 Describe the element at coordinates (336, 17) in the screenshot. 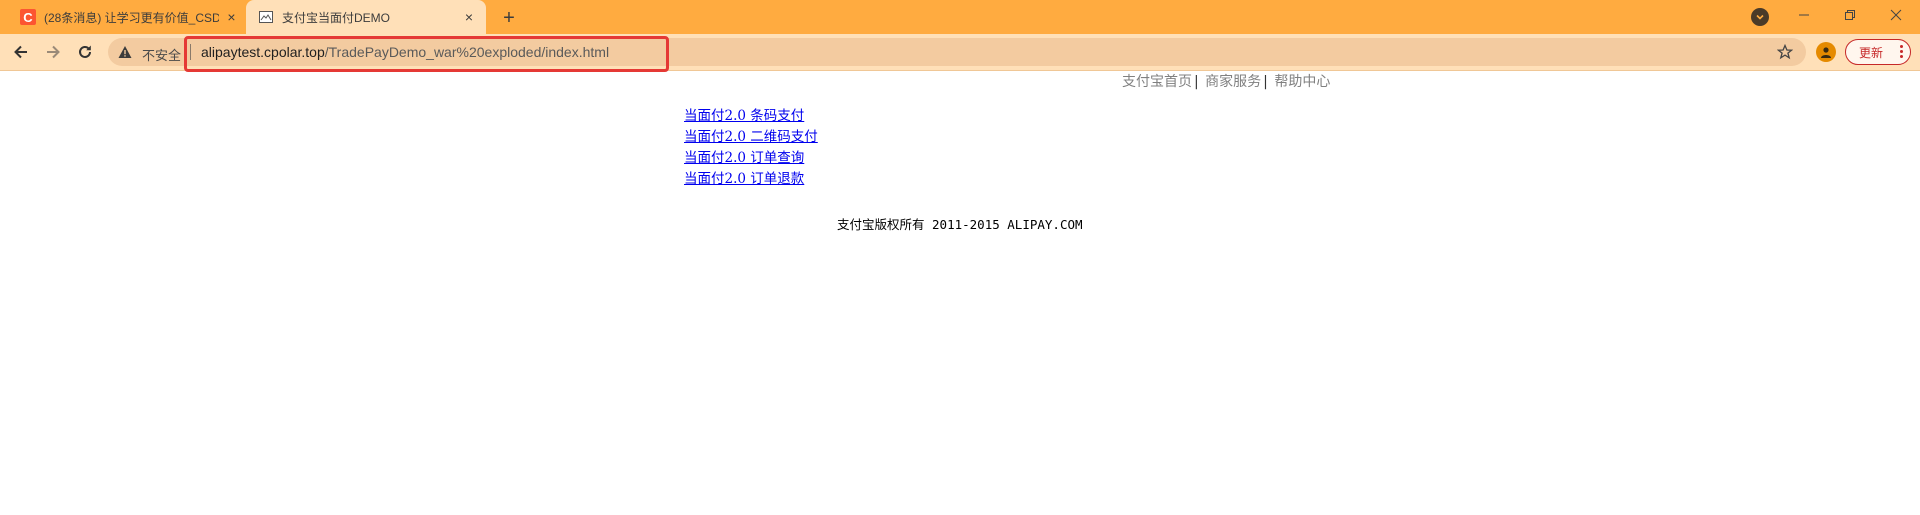

I see `tab-title: 支付宝当面付DEMO` at that location.